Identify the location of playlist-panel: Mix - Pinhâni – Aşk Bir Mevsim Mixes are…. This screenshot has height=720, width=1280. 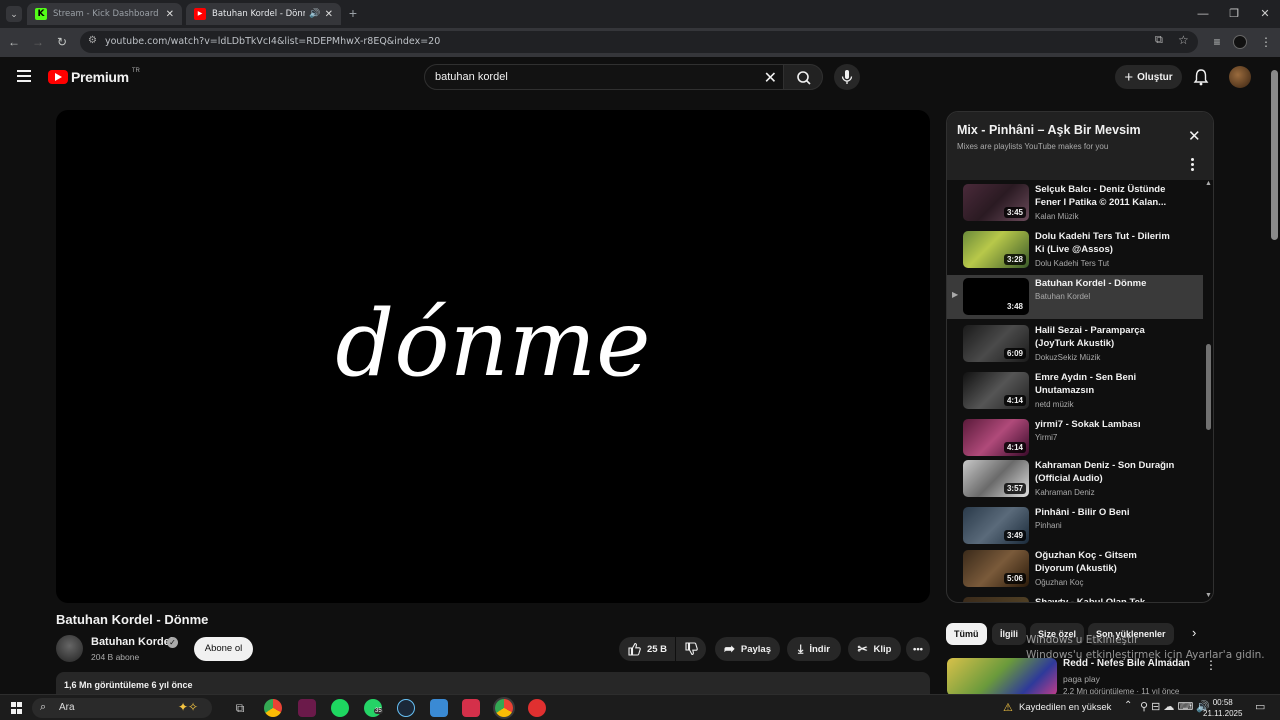
(1080, 357).